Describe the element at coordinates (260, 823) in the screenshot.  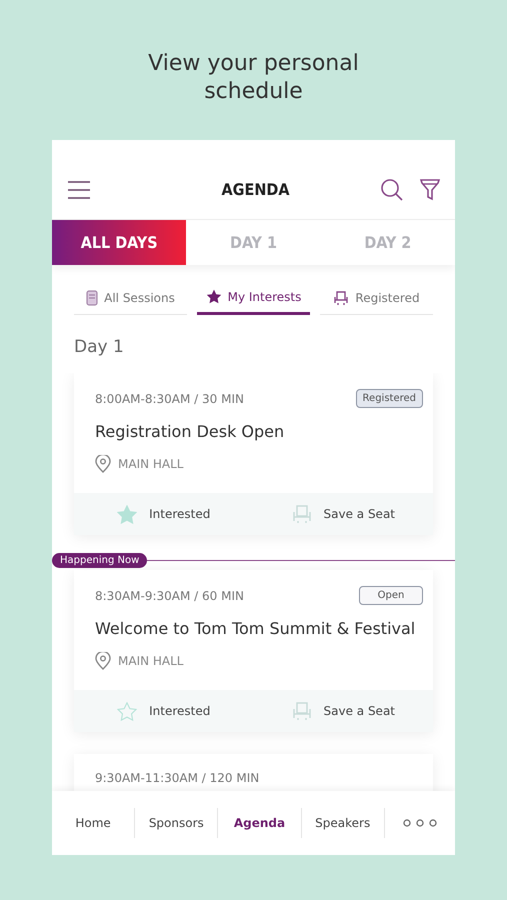
I see `nav-tab: Agenda` at that location.